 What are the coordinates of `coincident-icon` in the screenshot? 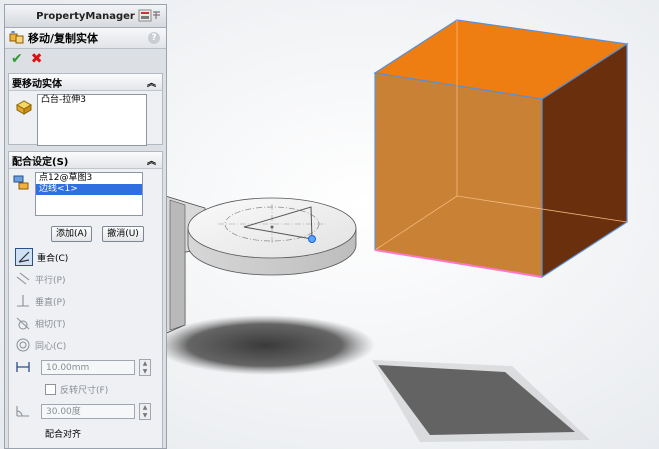 It's located at (24, 257).